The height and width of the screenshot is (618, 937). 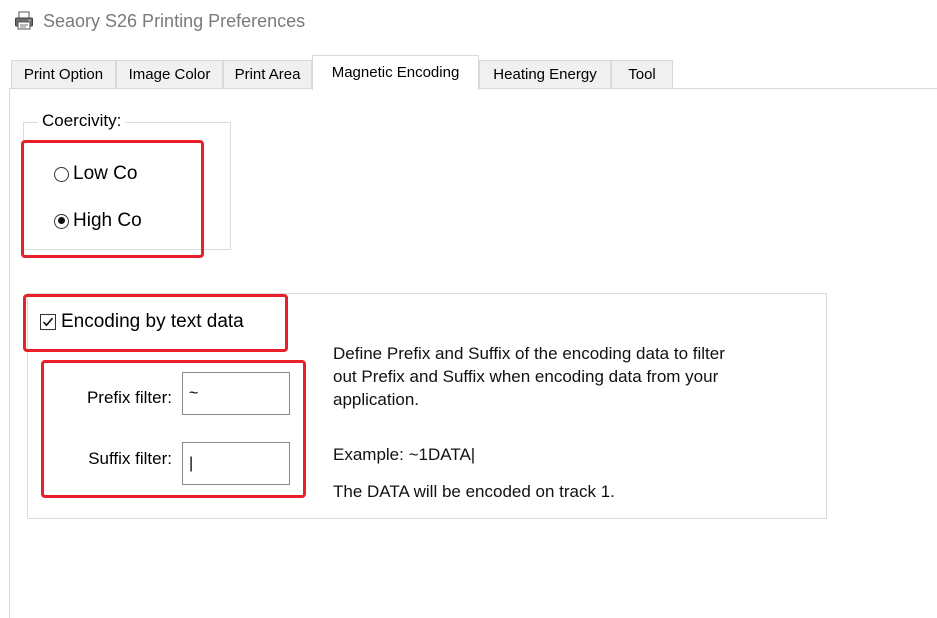 What do you see at coordinates (61, 221) in the screenshot?
I see `radio-button-checked-icon` at bounding box center [61, 221].